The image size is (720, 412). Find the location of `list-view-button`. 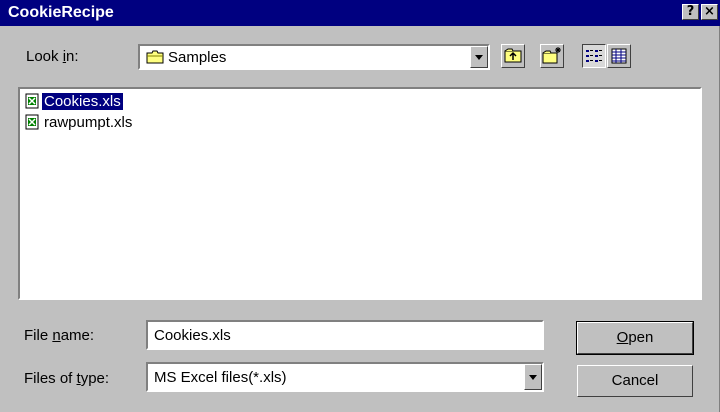

list-view-button is located at coordinates (594, 56).